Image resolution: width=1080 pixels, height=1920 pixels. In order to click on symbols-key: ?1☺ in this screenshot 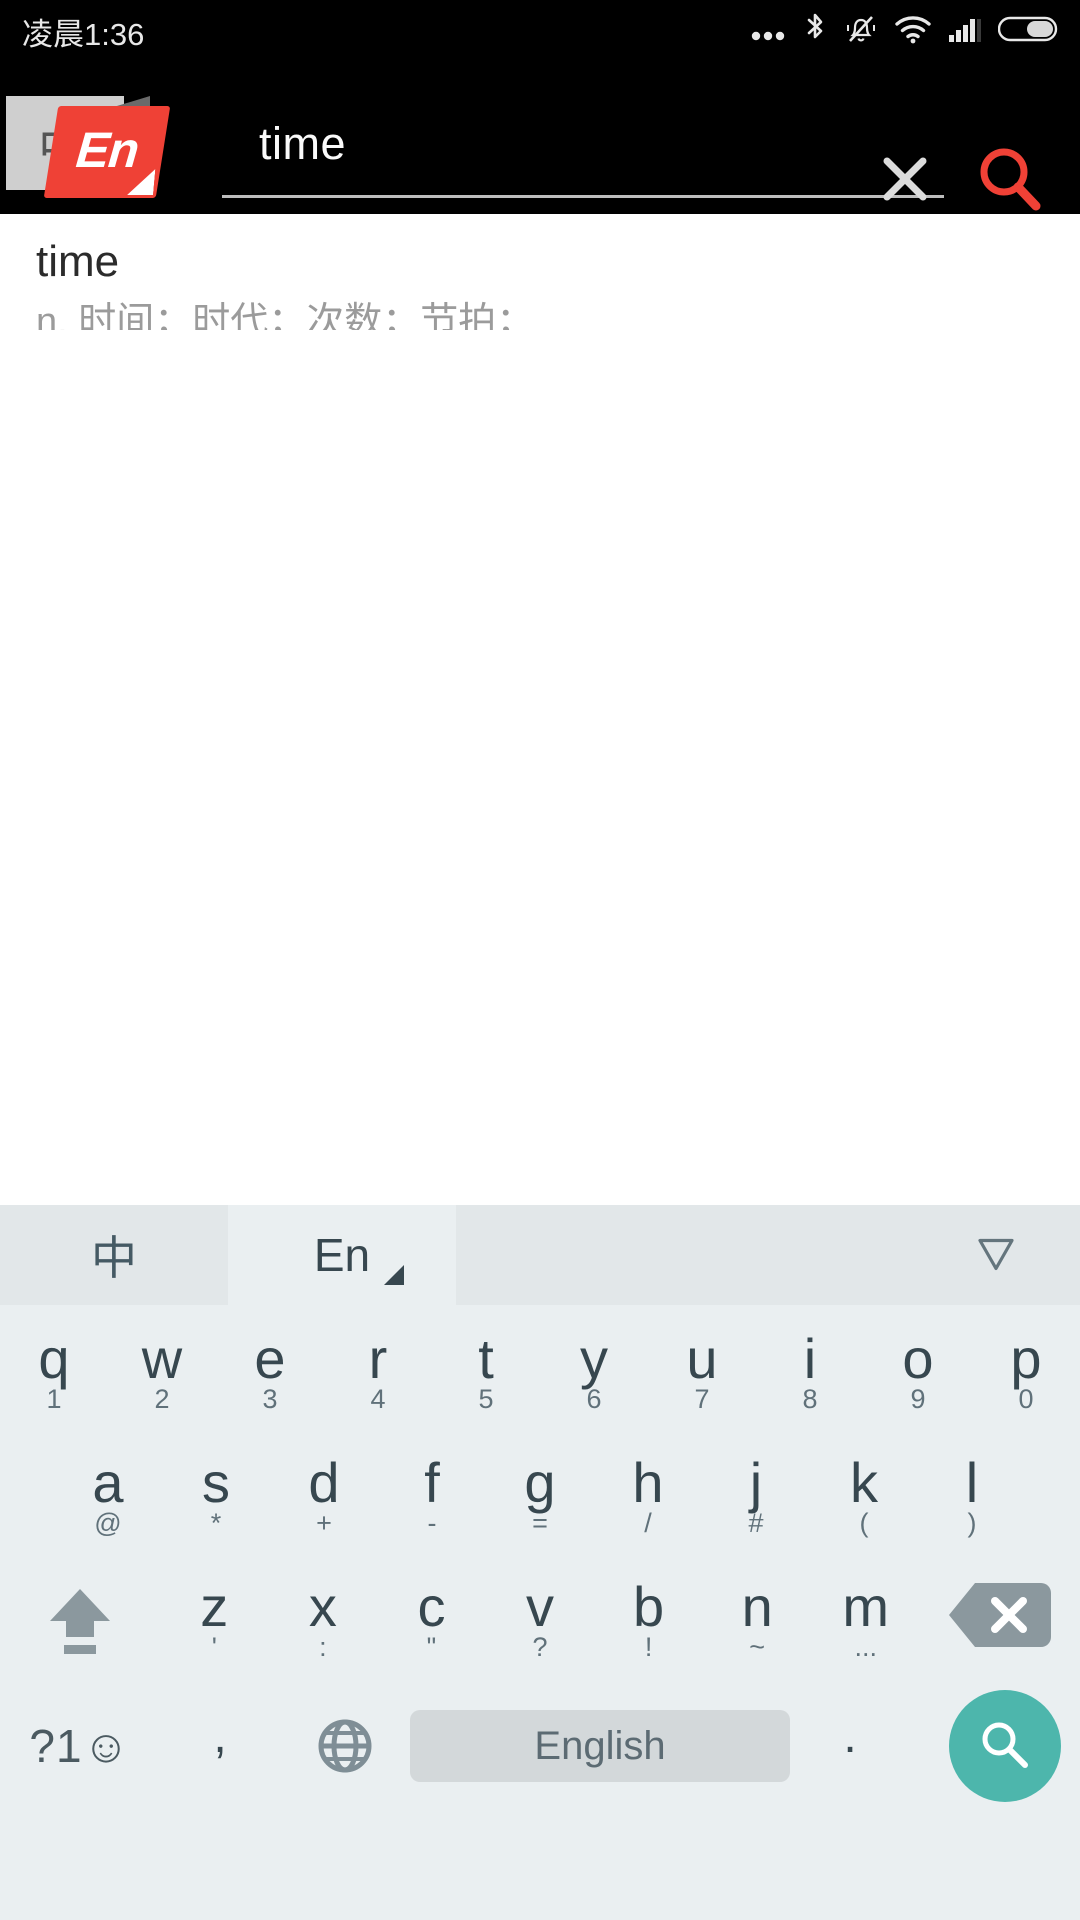, I will do `click(80, 1746)`.